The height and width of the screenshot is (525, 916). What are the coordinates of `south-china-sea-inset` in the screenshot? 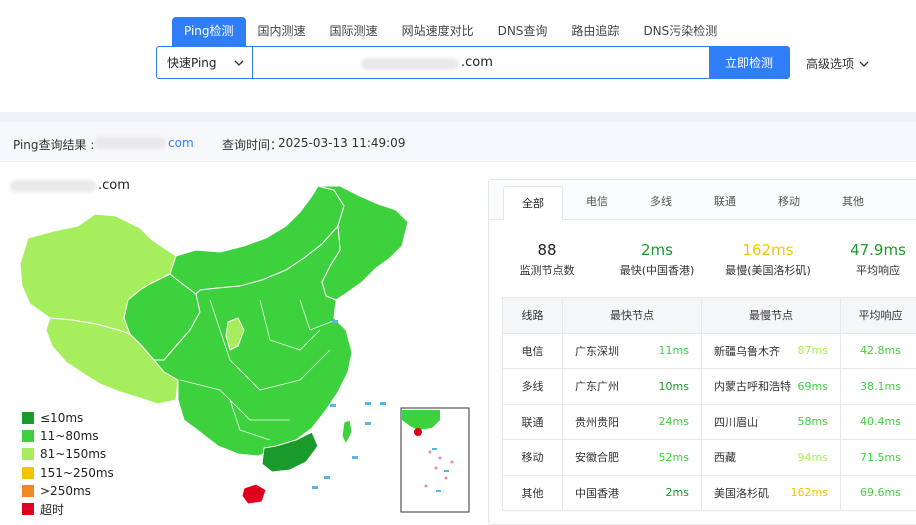 It's located at (435, 460).